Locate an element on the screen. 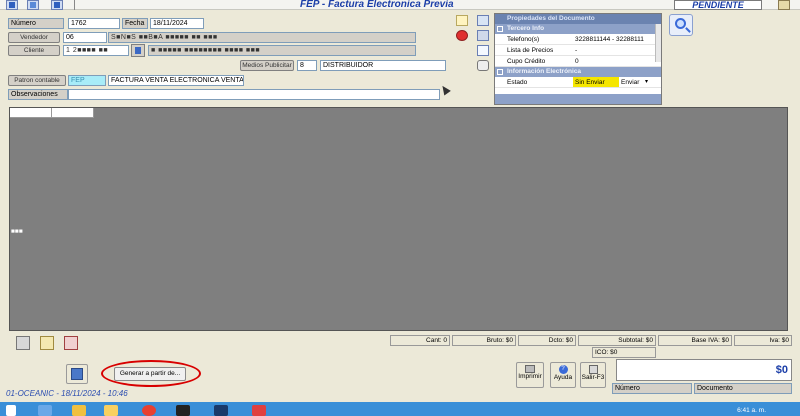 Image resolution: width=800 pixels, height=416 pixels. cliente-button: Cliente is located at coordinates (34, 50).